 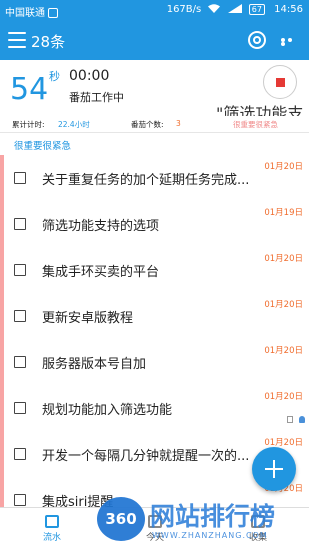 What do you see at coordinates (302, 419) in the screenshot?
I see `bell-icon` at bounding box center [302, 419].